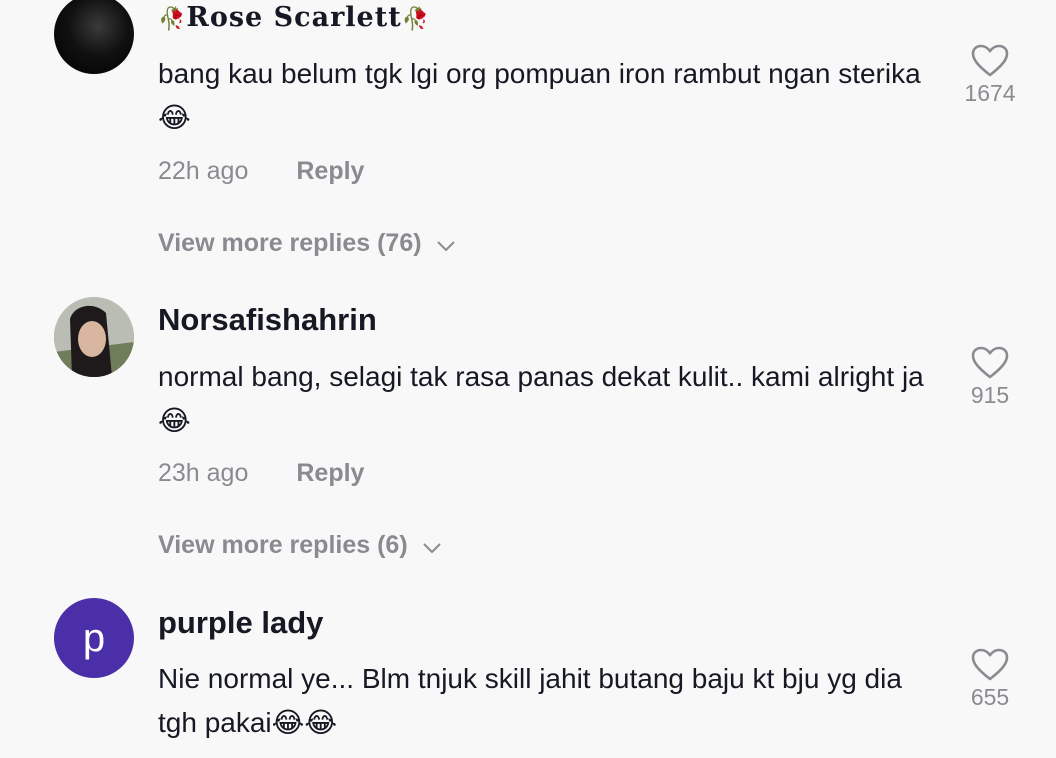 Image resolution: width=1056 pixels, height=758 pixels. I want to click on like-count: 915, so click(990, 395).